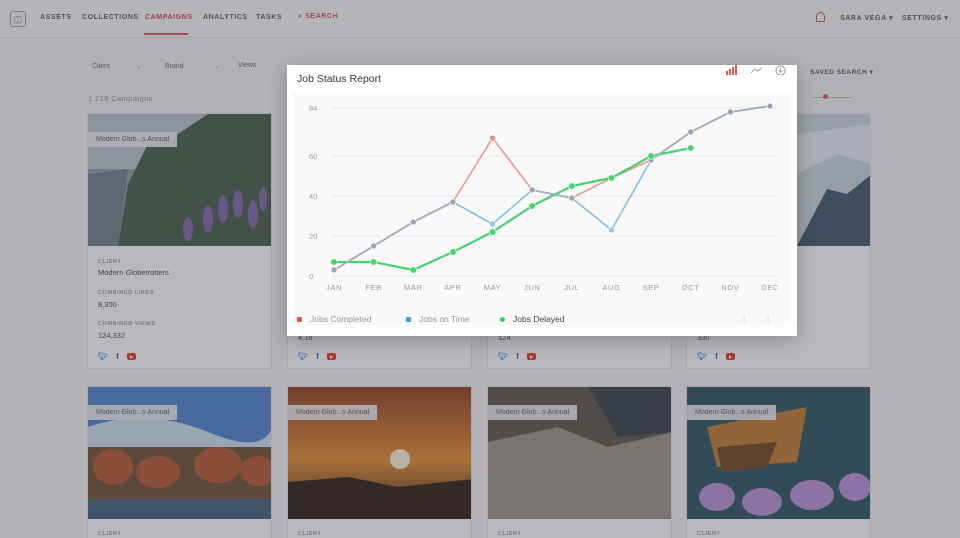  I want to click on x-tick-label: SEP, so click(651, 287).